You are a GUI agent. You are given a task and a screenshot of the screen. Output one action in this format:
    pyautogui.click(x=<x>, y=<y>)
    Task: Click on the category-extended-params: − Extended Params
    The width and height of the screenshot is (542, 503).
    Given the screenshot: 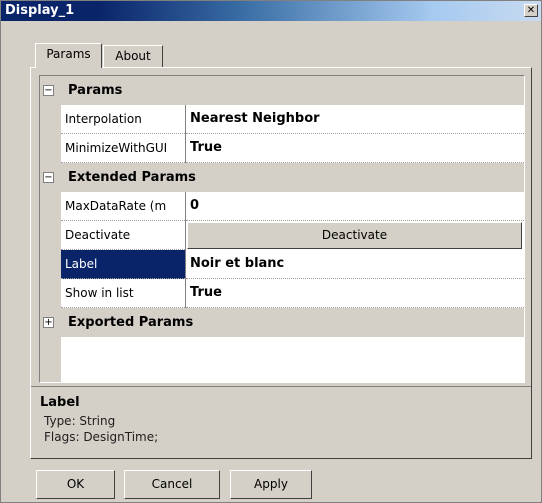 What is the action you would take?
    pyautogui.click(x=282, y=177)
    